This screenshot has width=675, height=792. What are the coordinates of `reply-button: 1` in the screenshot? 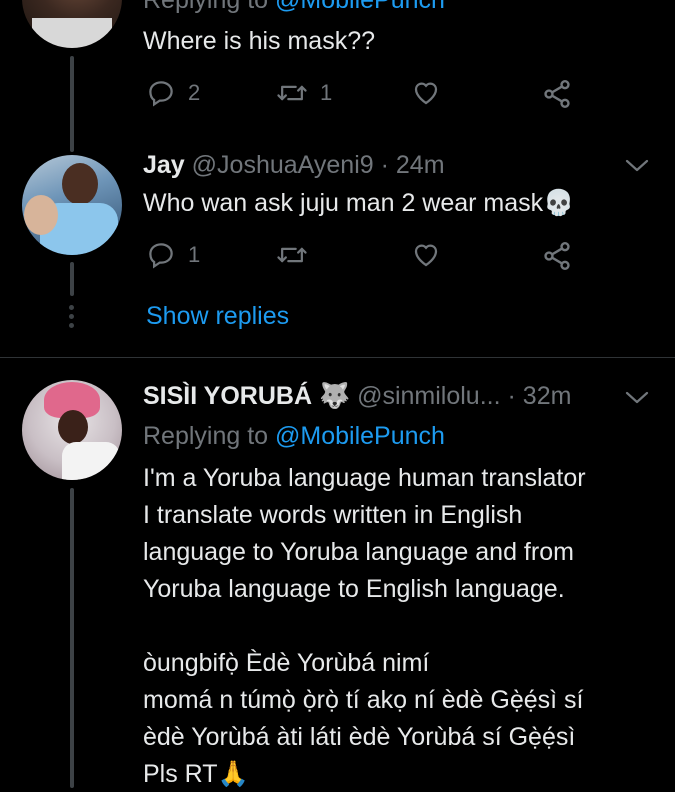 It's located at (173, 255).